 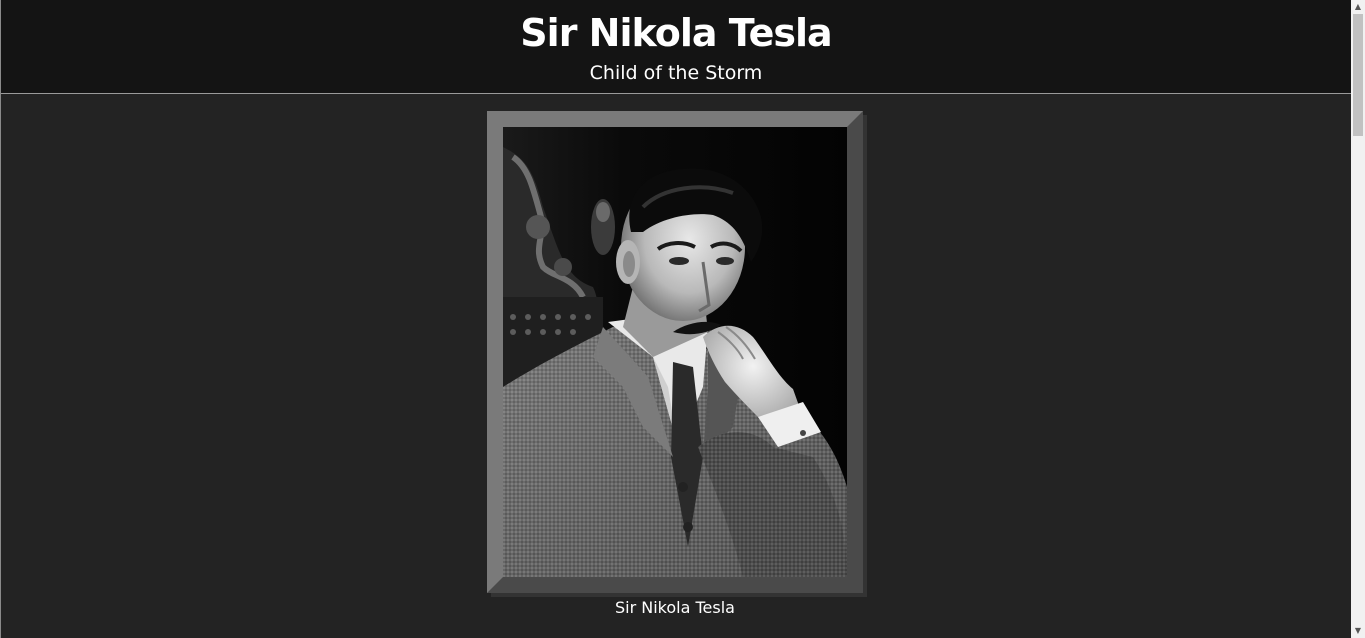 I want to click on page-subtitle: Child of the Storm, so click(x=676, y=73).